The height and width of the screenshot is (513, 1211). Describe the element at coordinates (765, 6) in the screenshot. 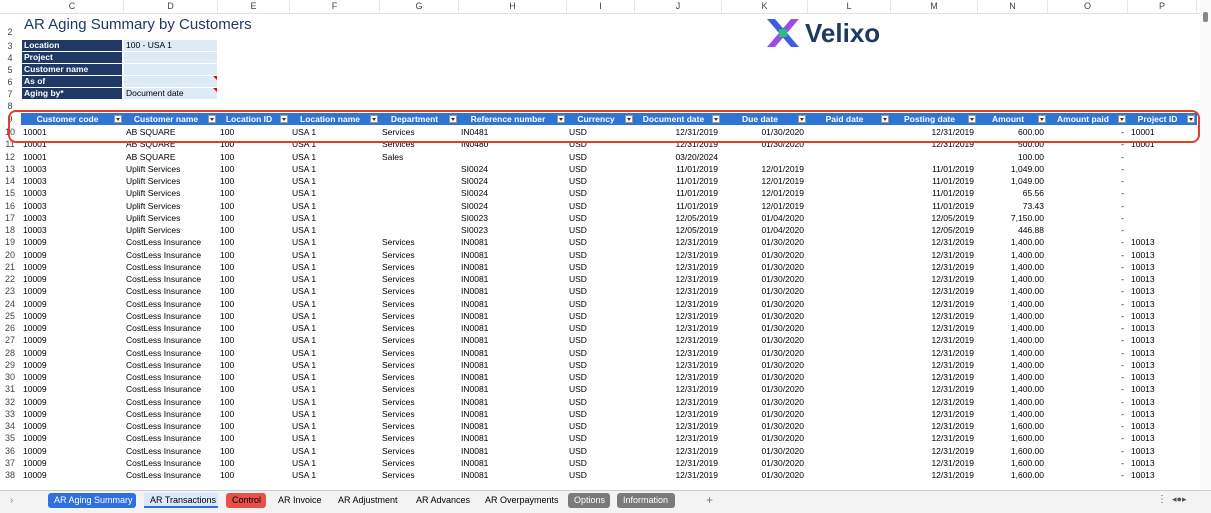

I see `column-letter-k: K` at that location.